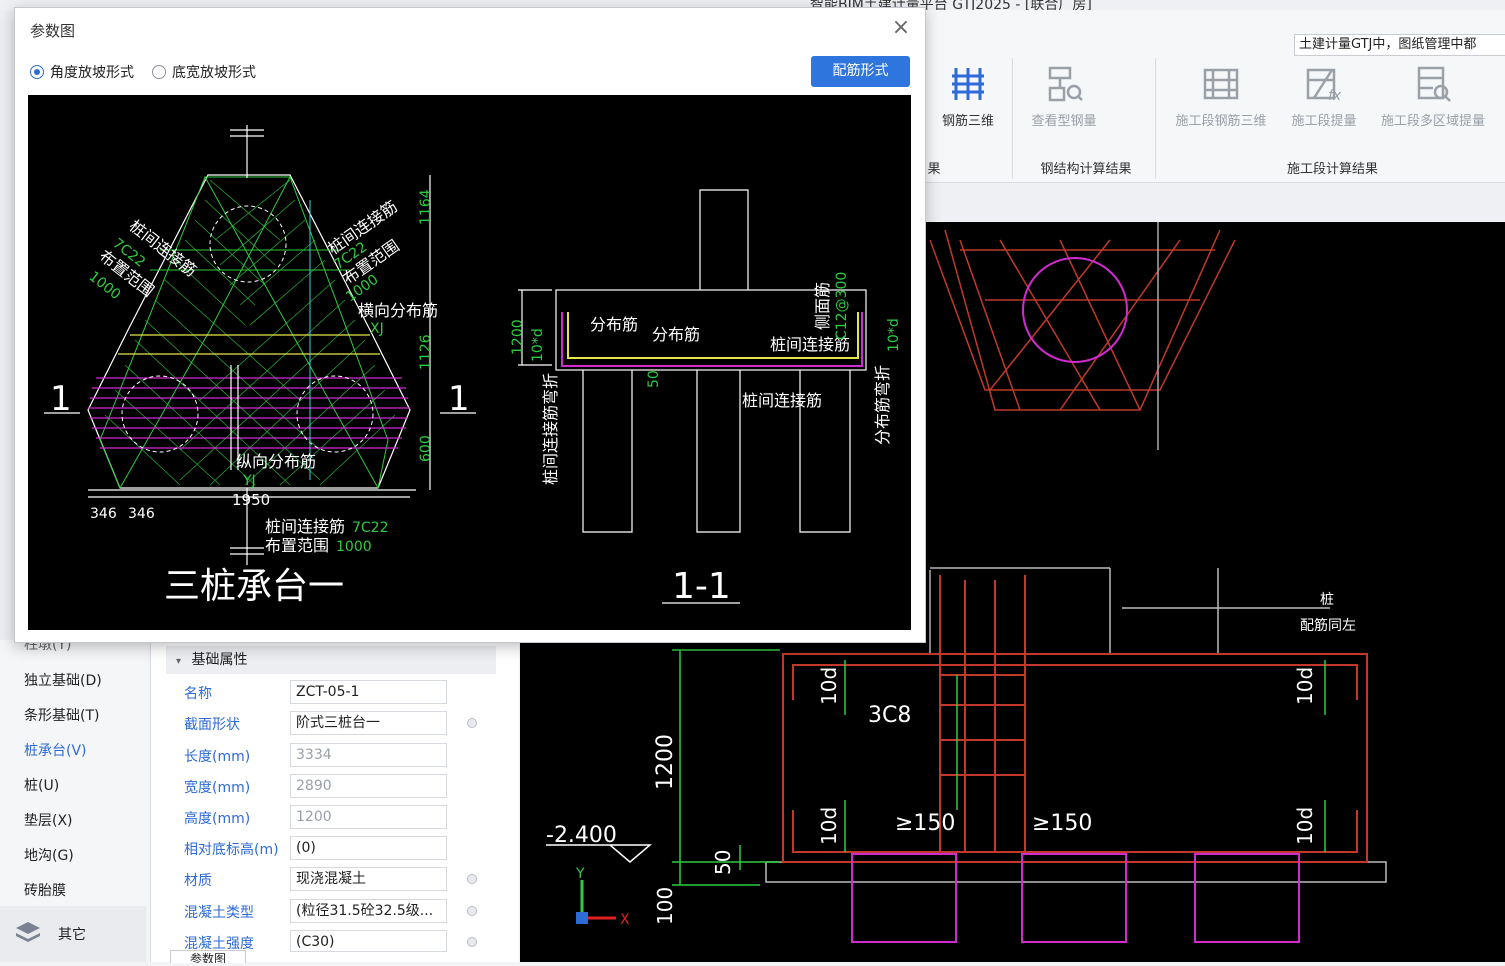  I want to click on prop-label-concrete-type: 混凝土类型, so click(219, 913).